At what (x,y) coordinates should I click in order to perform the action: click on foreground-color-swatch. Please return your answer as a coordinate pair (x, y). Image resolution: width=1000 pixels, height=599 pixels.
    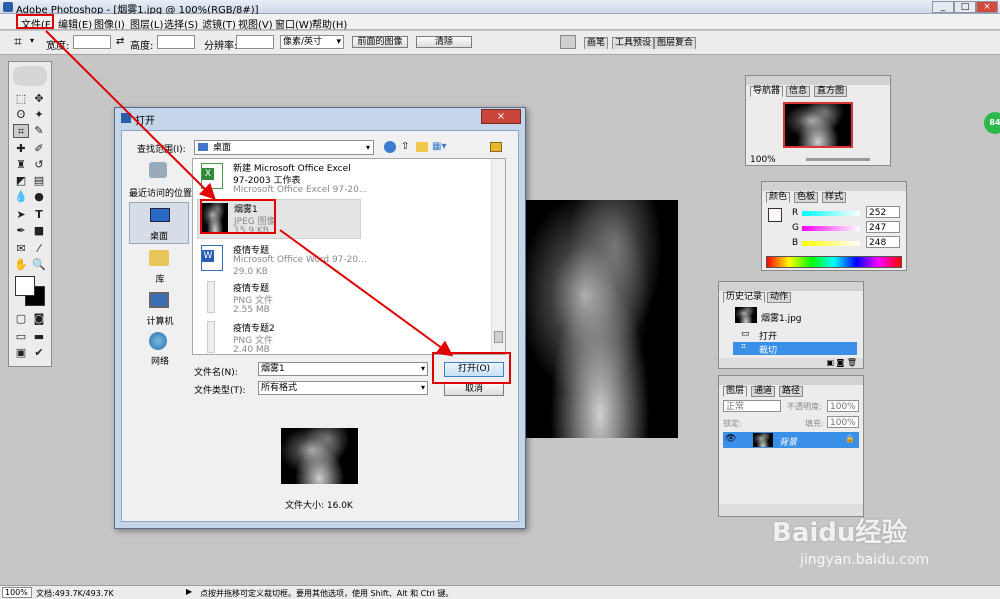
    Looking at the image, I should click on (25, 286).